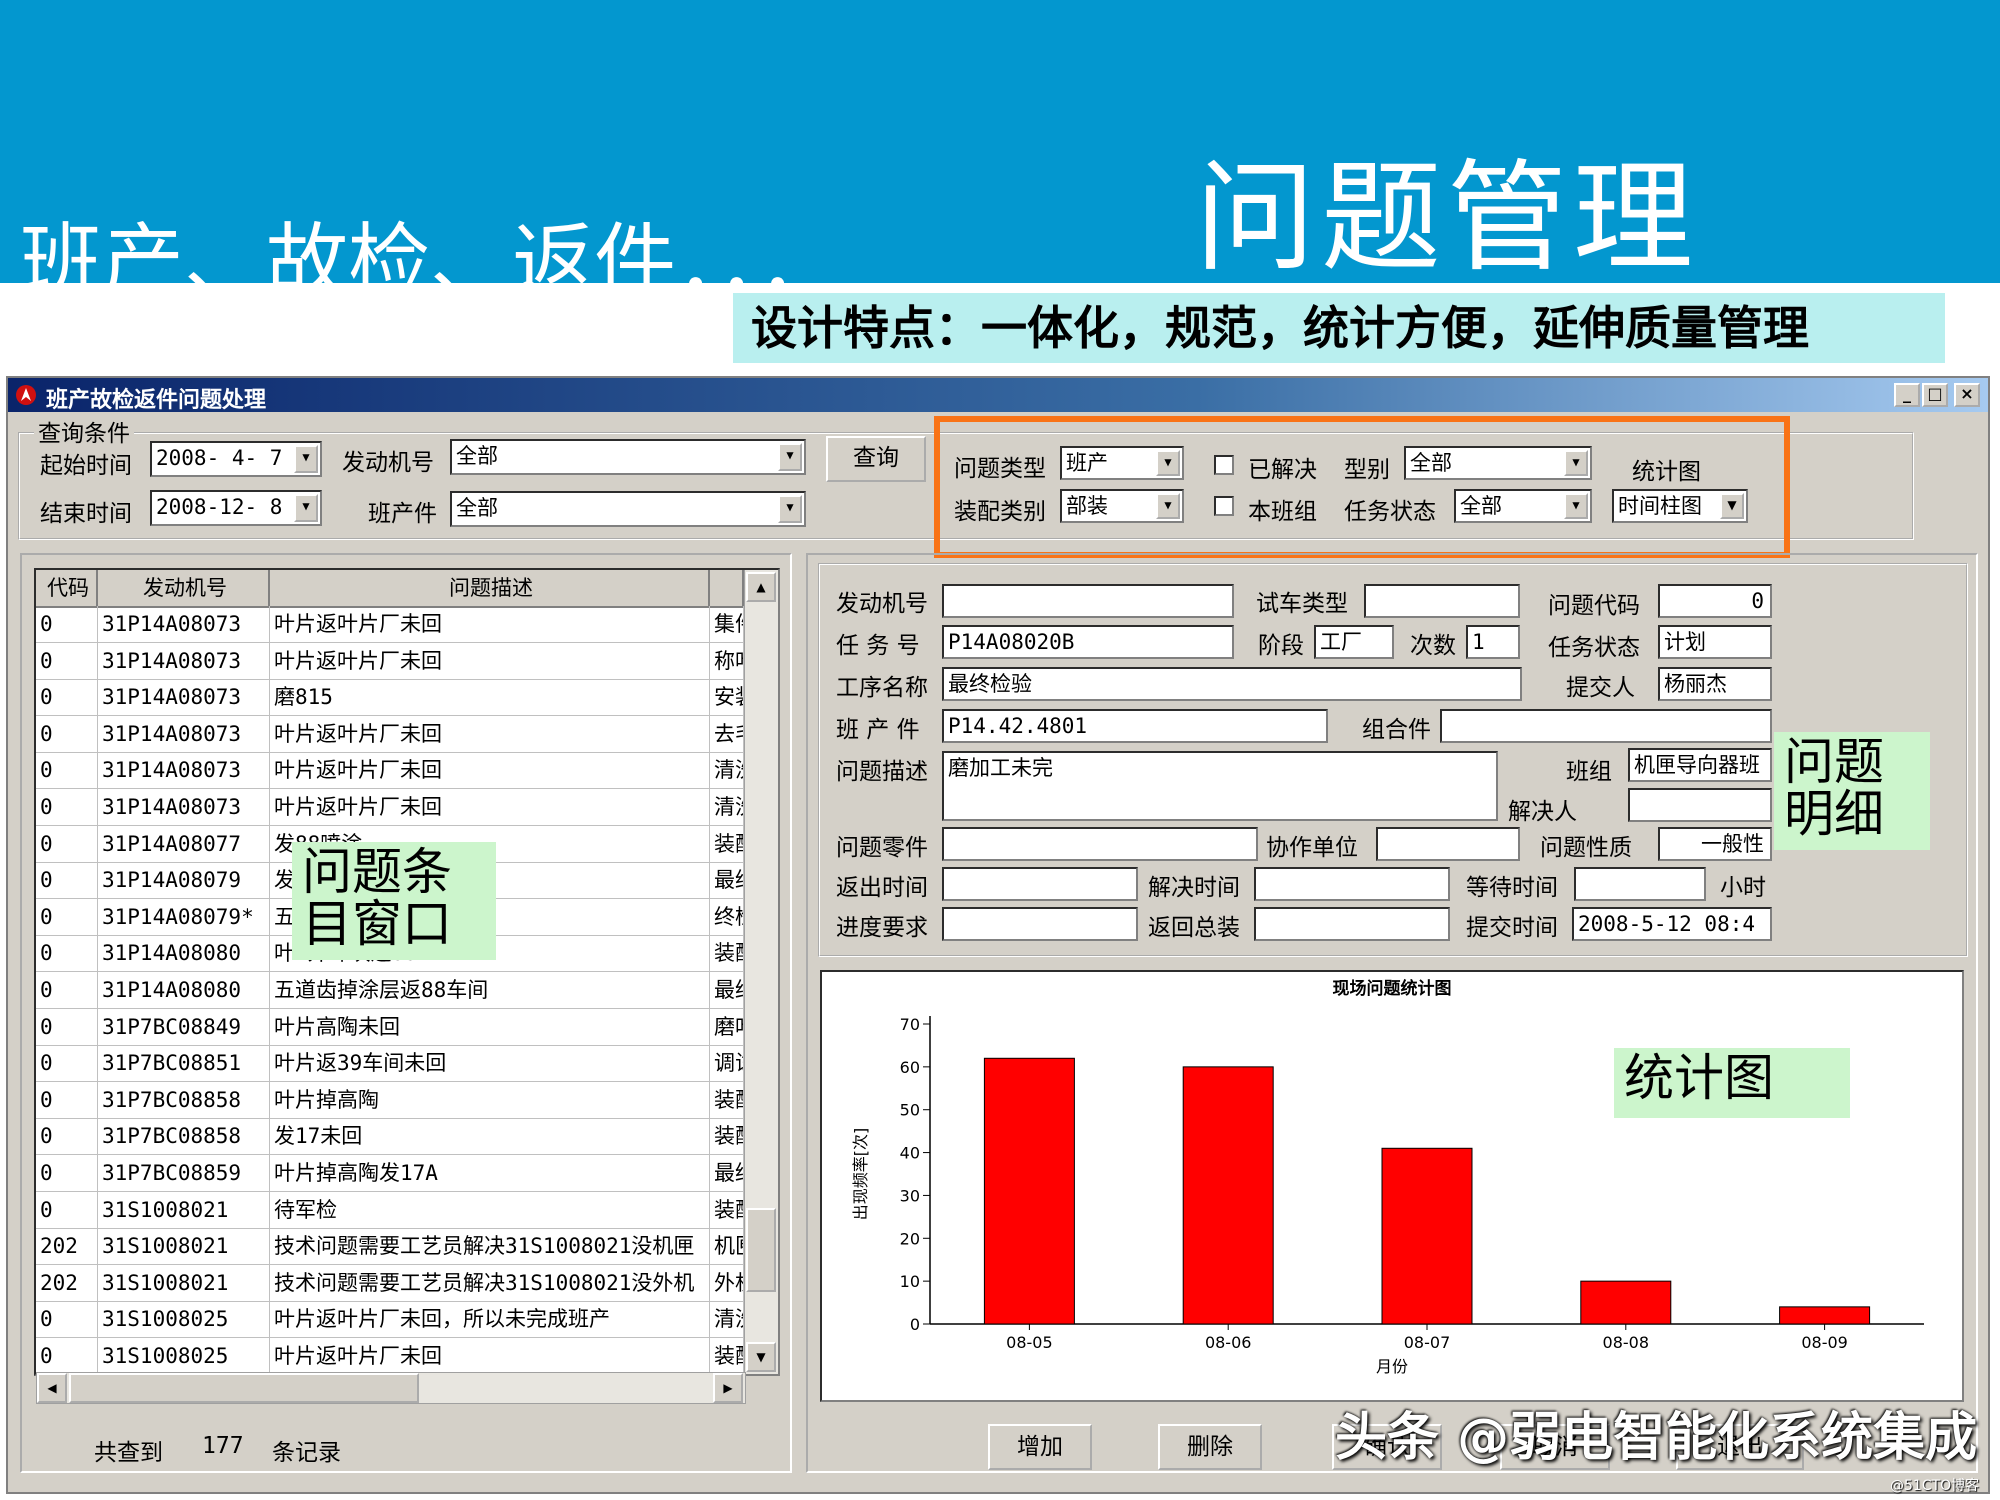 This screenshot has width=2000, height=1500. I want to click on add-button: 增加, so click(1040, 1447).